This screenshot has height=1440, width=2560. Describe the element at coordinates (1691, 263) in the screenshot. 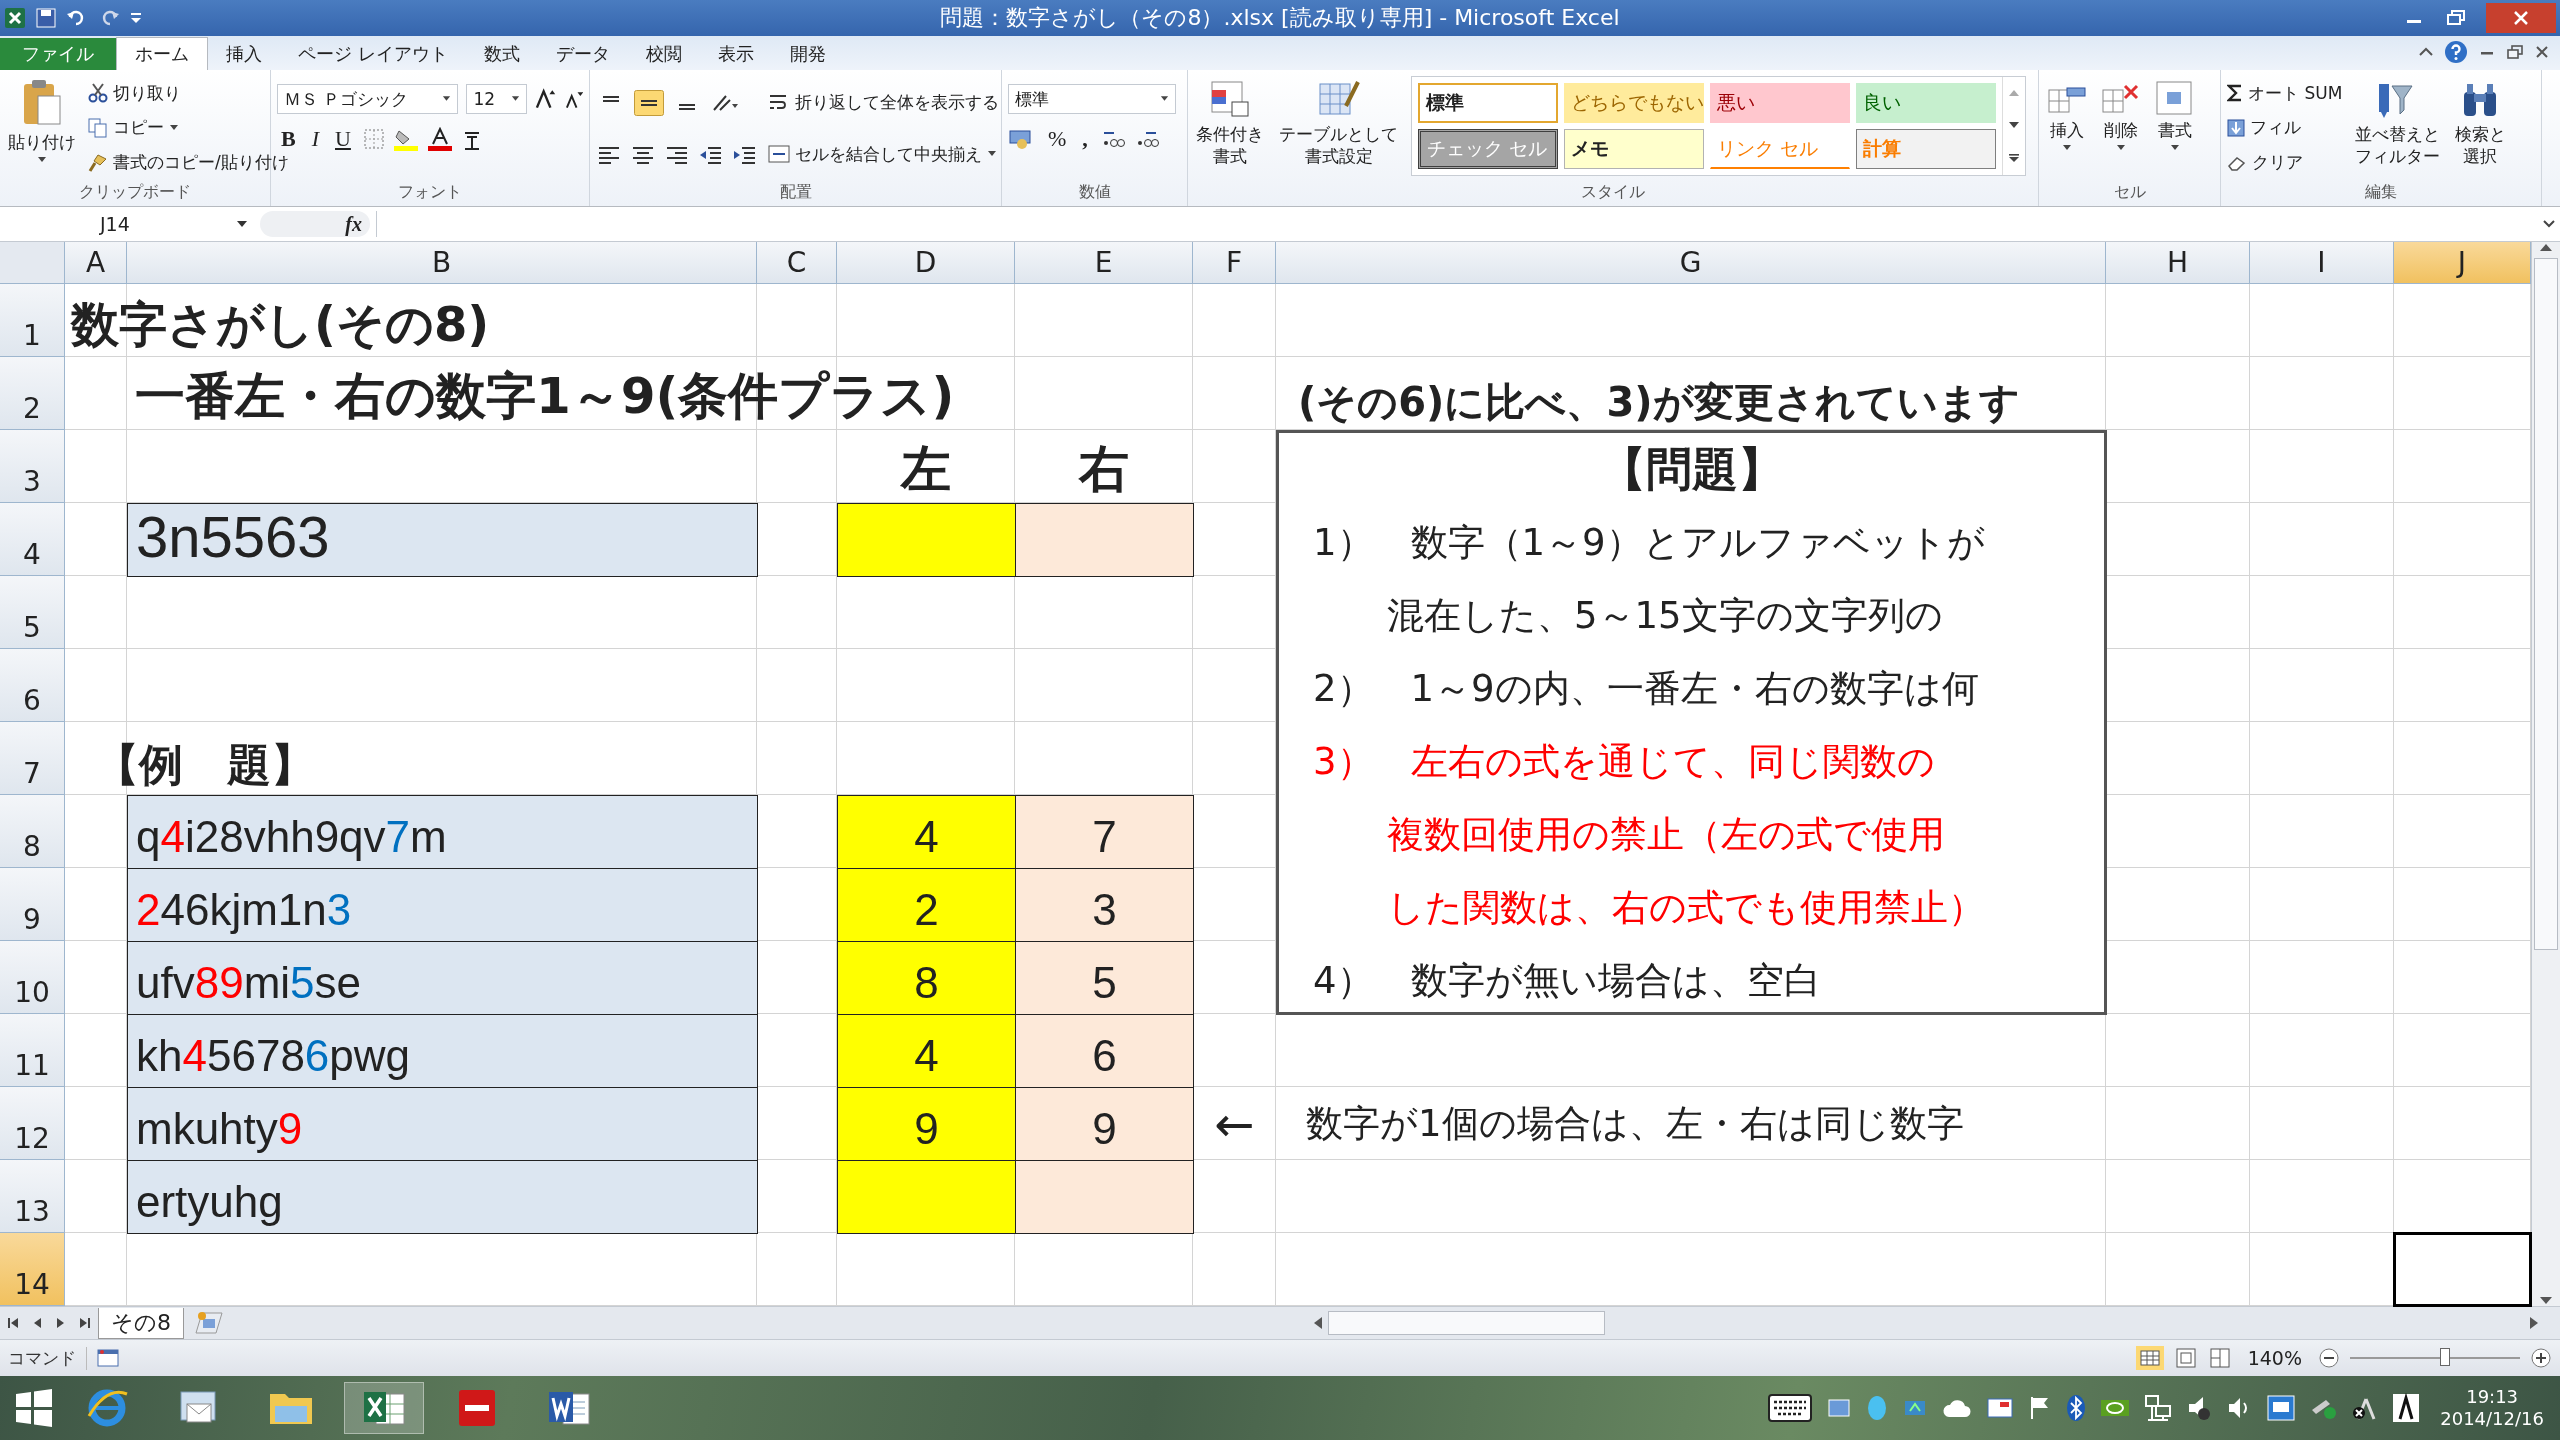

I see `column-header: G` at that location.